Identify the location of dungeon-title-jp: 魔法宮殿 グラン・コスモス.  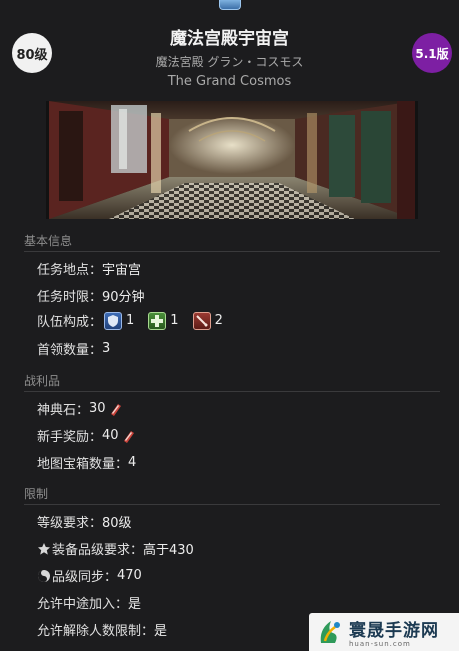
(229, 62).